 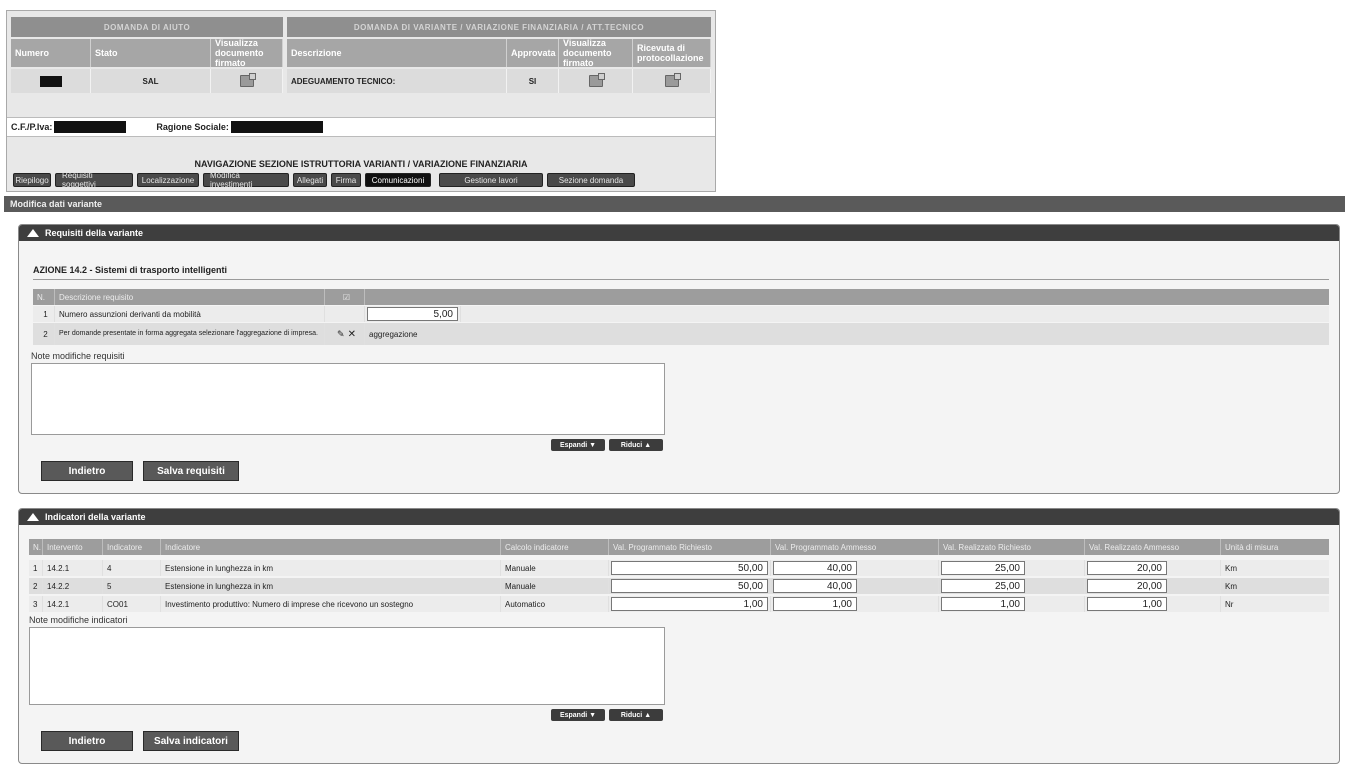 What do you see at coordinates (672, 53) in the screenshot?
I see `col-ricevuta: Ricevuta di protocollazione` at bounding box center [672, 53].